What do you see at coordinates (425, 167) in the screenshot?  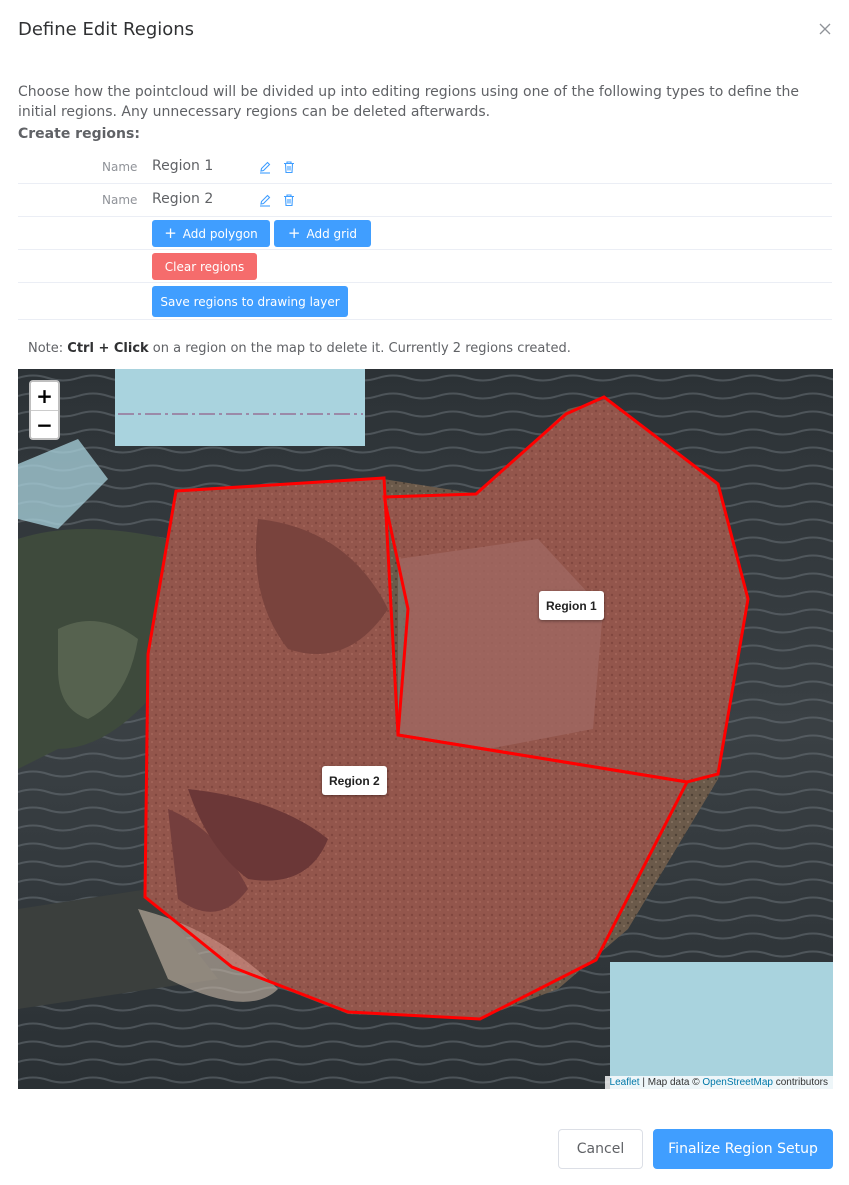 I see `region-row-1: Name Region 1` at bounding box center [425, 167].